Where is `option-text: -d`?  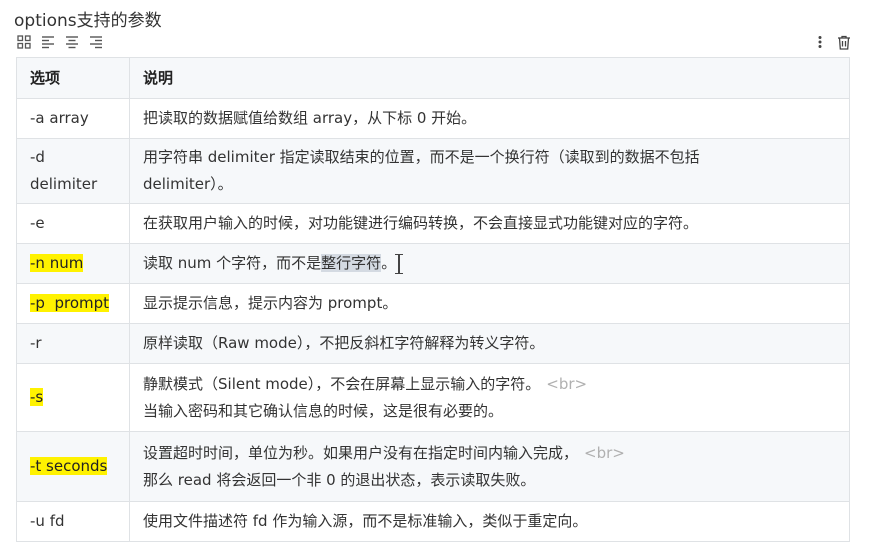 option-text: -d is located at coordinates (37, 157).